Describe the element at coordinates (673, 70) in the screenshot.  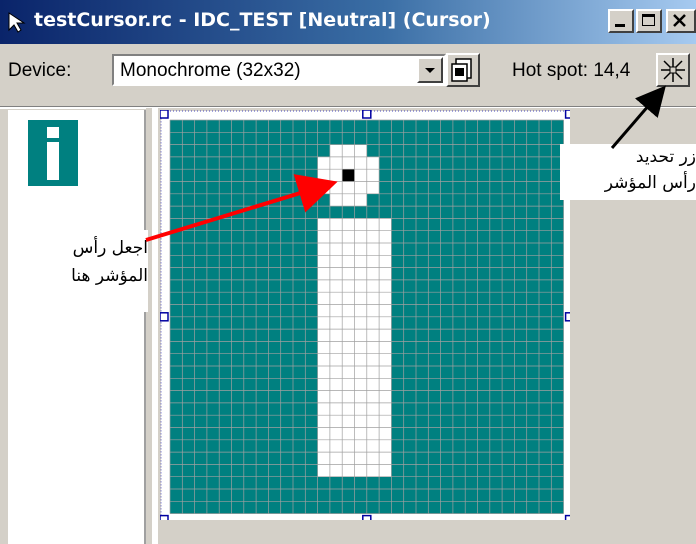
I see `set-hotspot-button` at that location.